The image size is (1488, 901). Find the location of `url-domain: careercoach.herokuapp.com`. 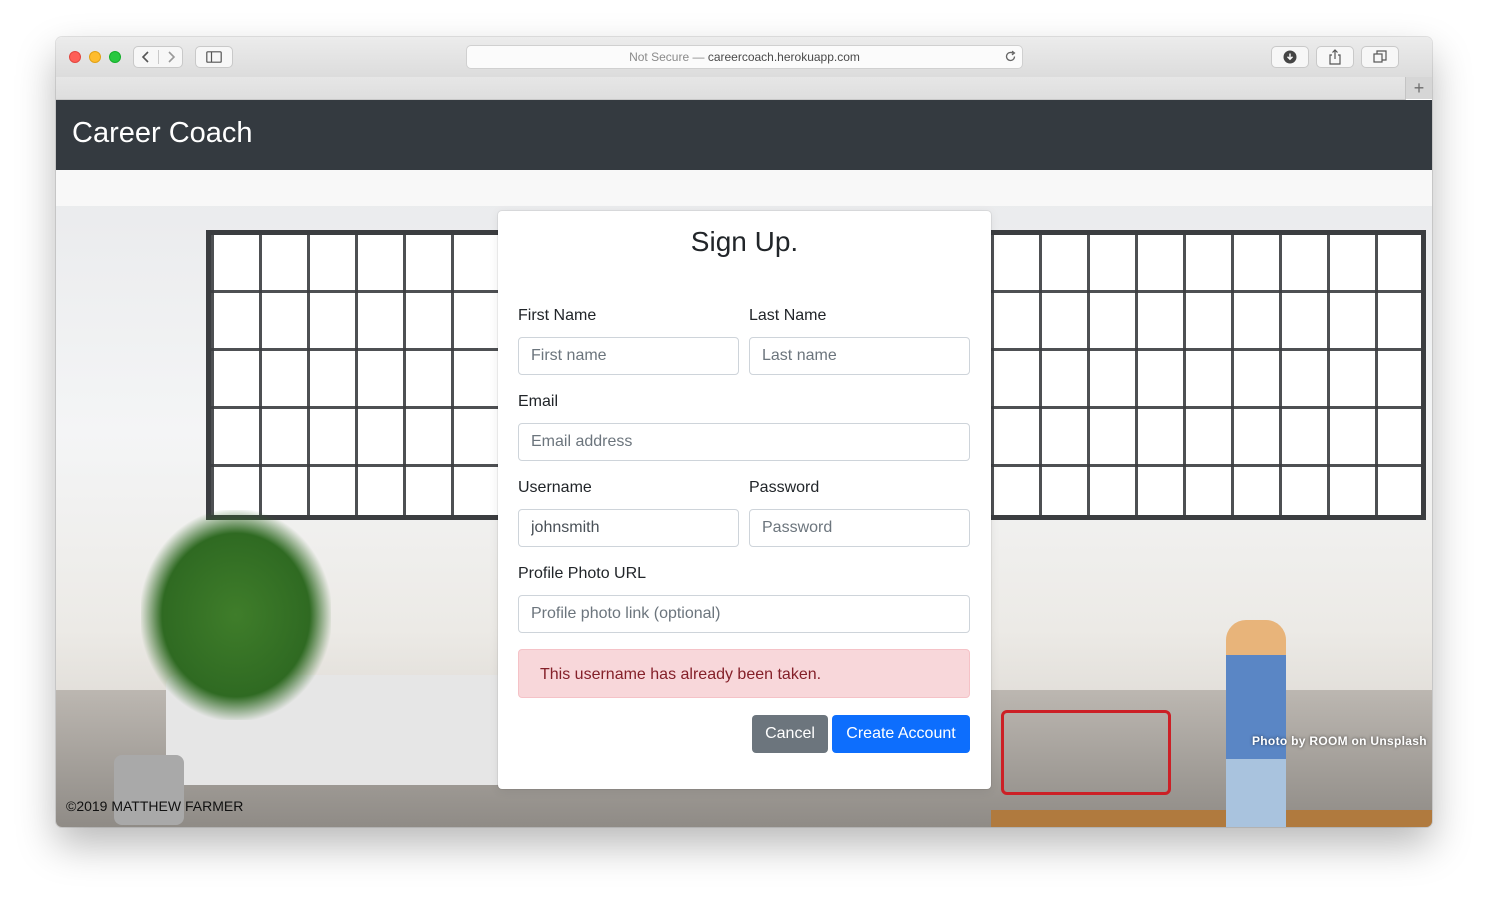

url-domain: careercoach.herokuapp.com is located at coordinates (783, 57).